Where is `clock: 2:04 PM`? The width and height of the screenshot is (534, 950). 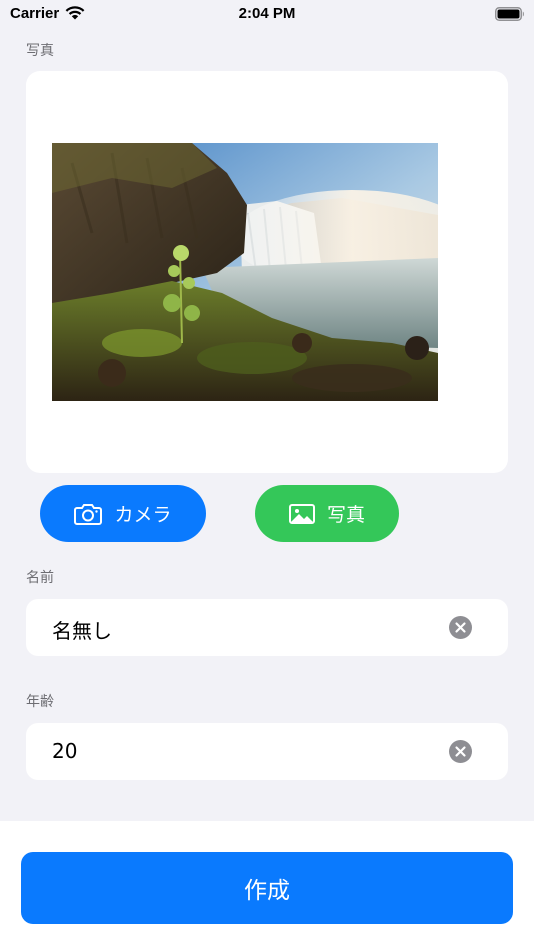
clock: 2:04 PM is located at coordinates (267, 13).